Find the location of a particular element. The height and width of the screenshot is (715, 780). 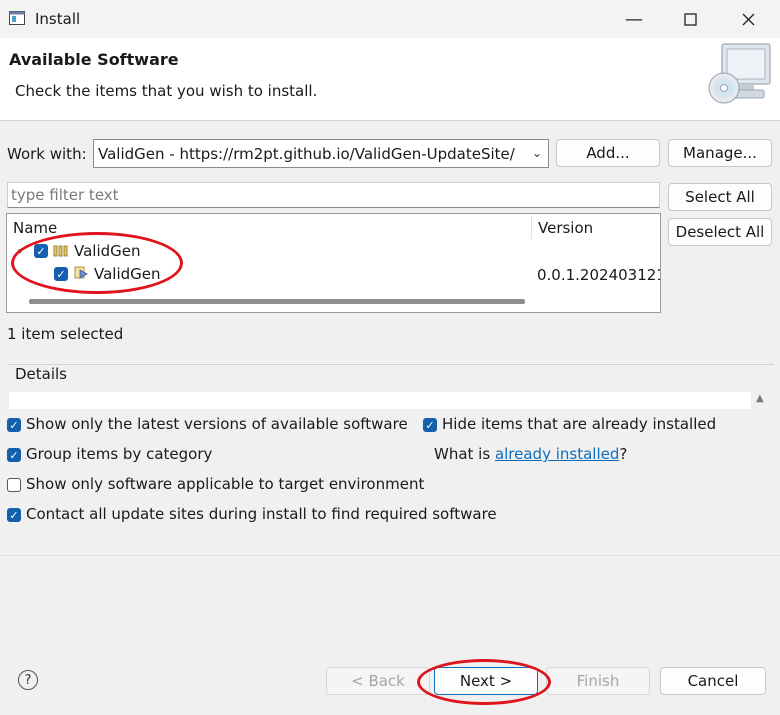

maximize-button is located at coordinates (690, 19).